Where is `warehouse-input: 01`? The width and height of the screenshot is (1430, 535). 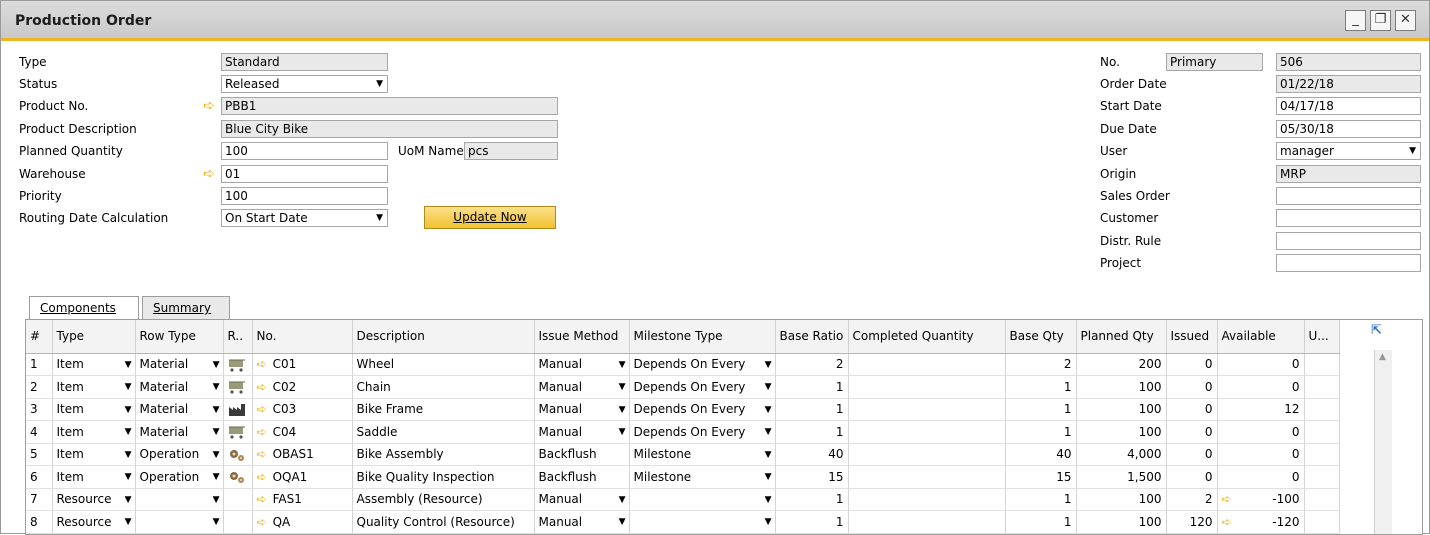
warehouse-input: 01 is located at coordinates (304, 174).